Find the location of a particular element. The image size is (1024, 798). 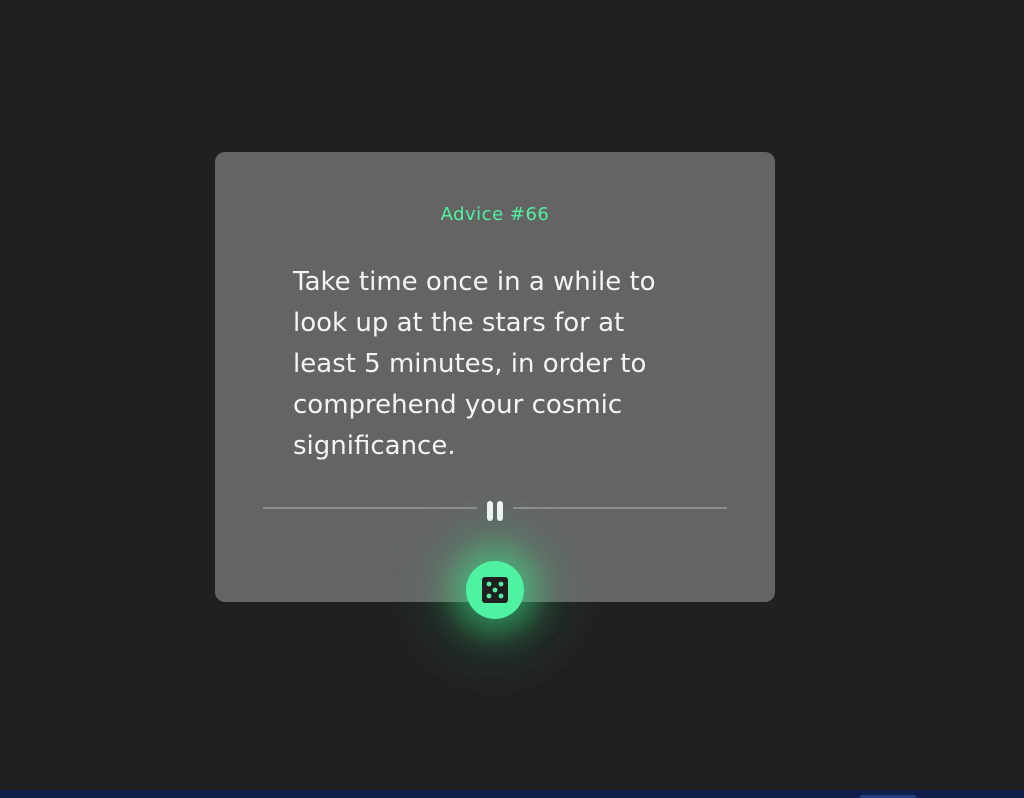

divider-line-left is located at coordinates (370, 508).